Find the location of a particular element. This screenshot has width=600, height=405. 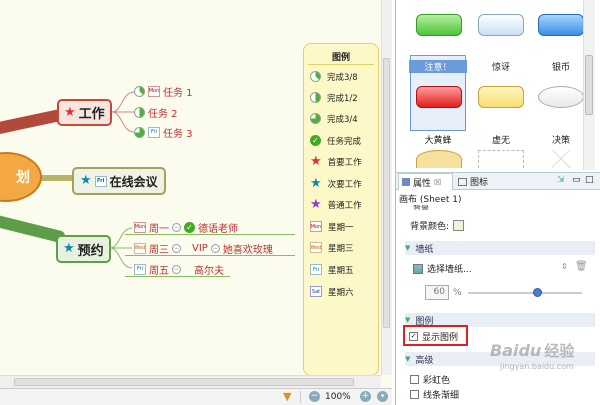

tab-icons: 图标 is located at coordinates (482, 181).